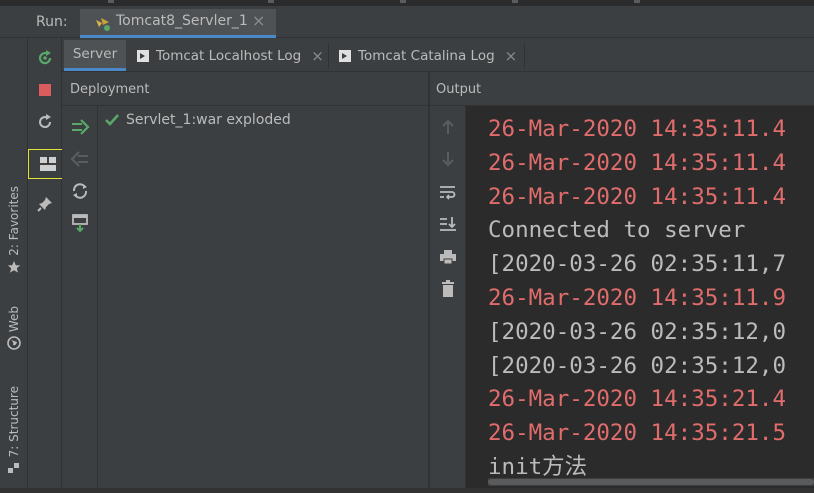 The height and width of the screenshot is (493, 814). Describe the element at coordinates (80, 191) in the screenshot. I see `sync-icon` at that location.